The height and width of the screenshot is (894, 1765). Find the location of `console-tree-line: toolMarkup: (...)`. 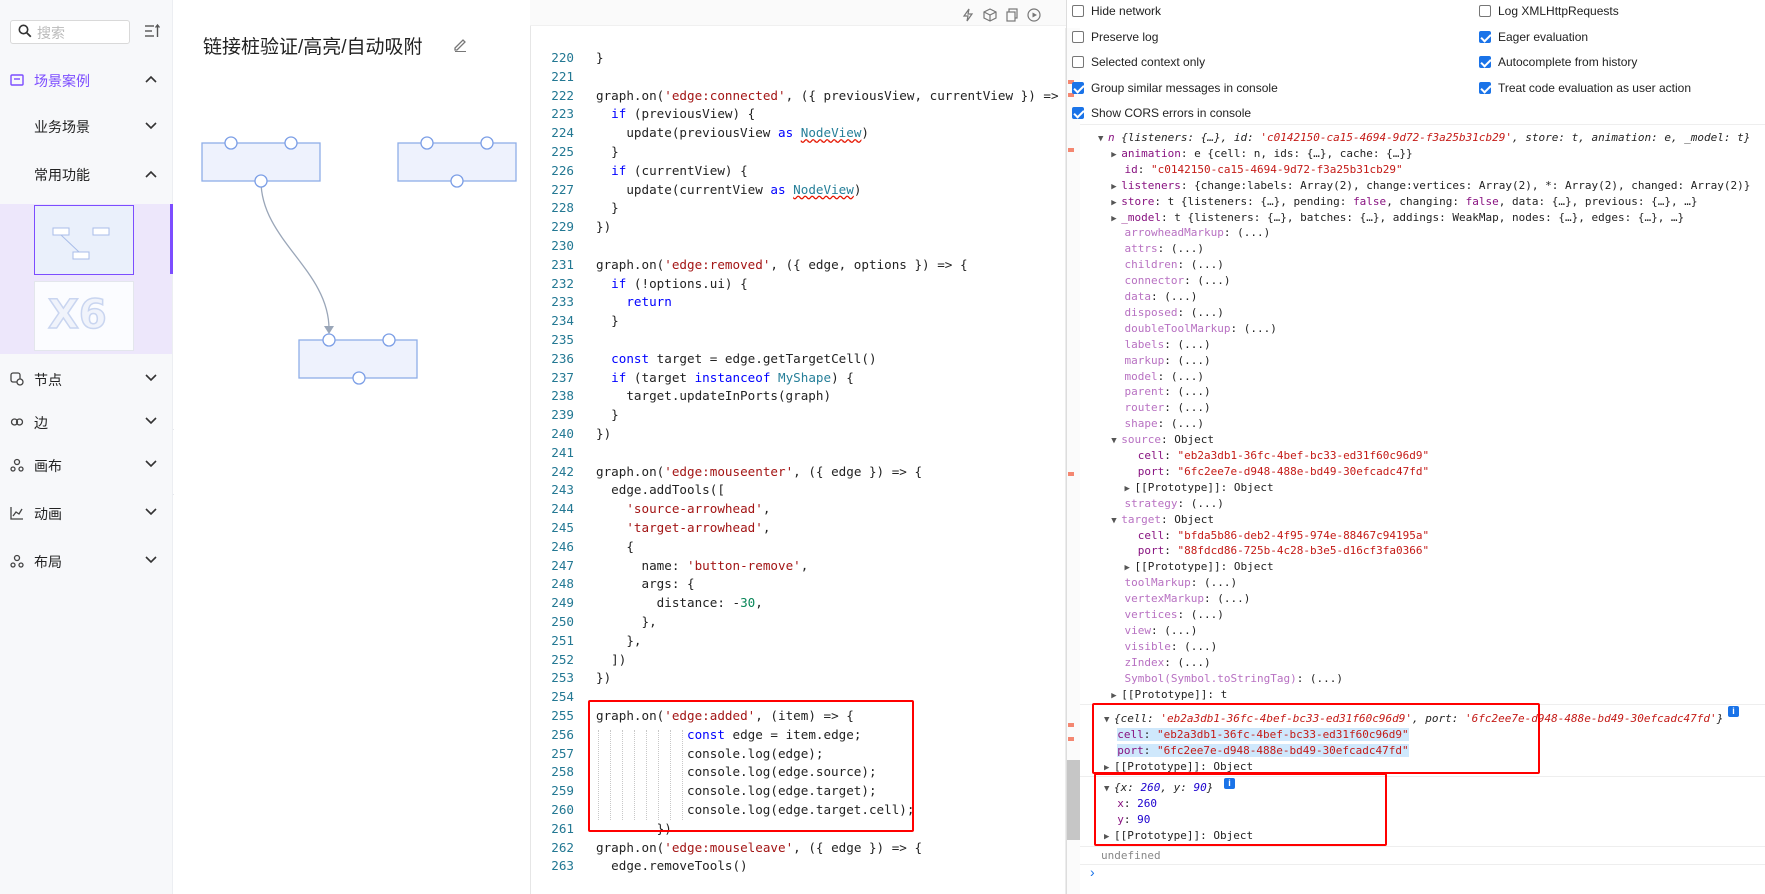

console-tree-line: toolMarkup: (...) is located at coordinates (1168, 584).